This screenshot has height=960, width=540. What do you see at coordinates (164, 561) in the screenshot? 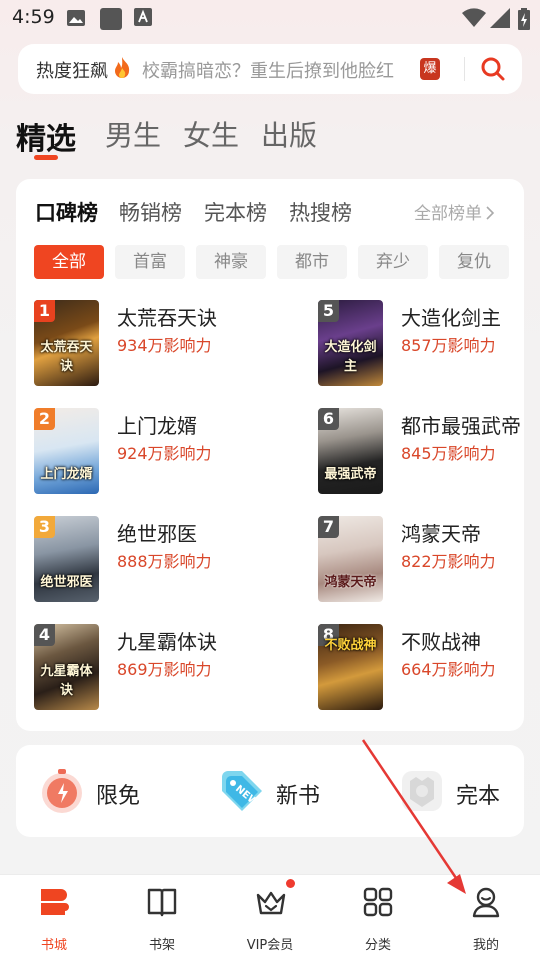
I see `book-influence: 888万影响力` at bounding box center [164, 561].